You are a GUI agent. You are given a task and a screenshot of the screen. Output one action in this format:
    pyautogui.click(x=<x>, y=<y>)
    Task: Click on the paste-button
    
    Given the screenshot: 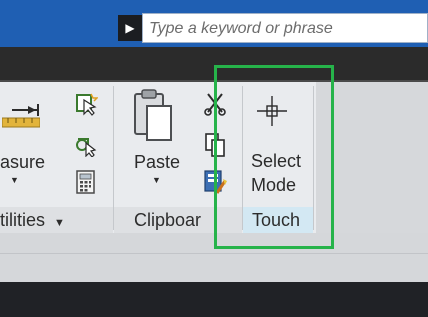 What is the action you would take?
    pyautogui.click(x=153, y=116)
    